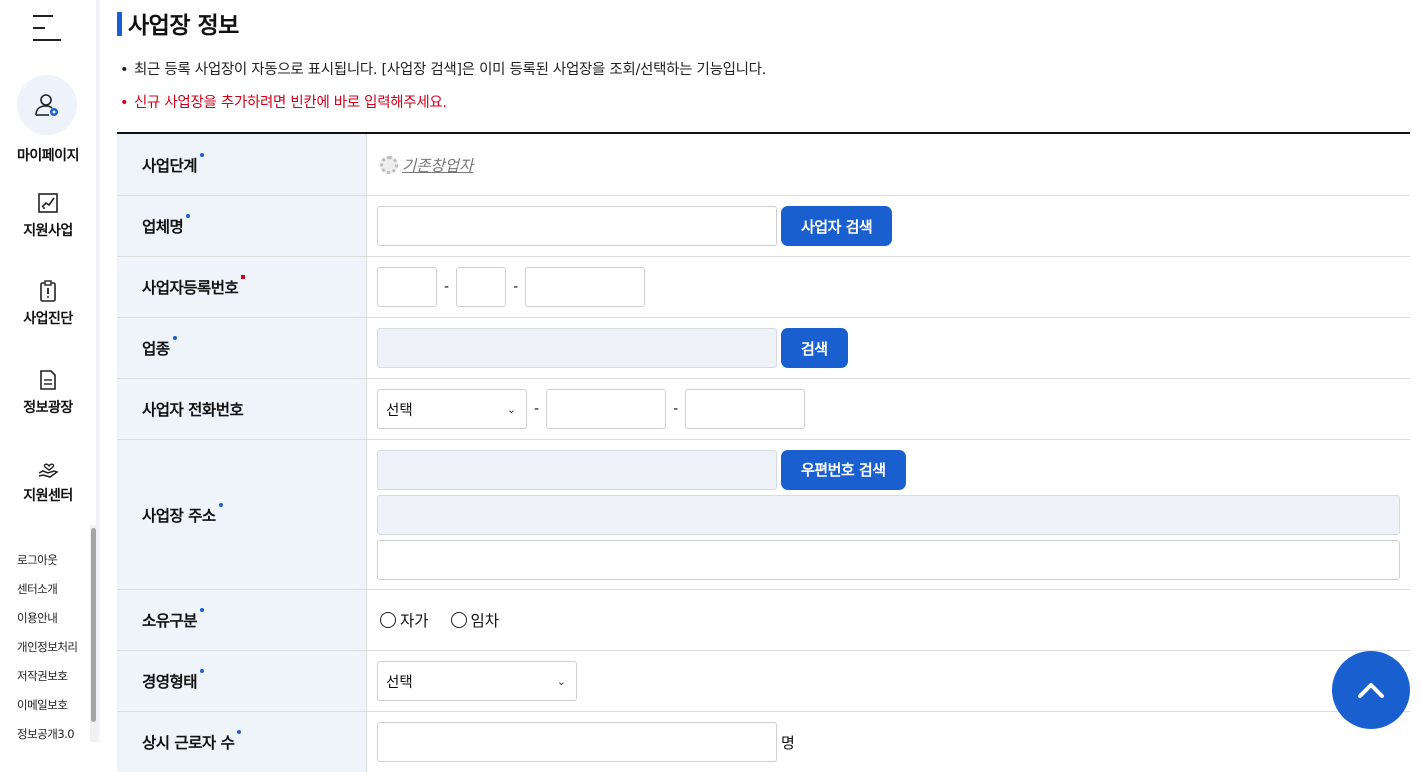 The width and height of the screenshot is (1422, 772). I want to click on document-icon, so click(48, 380).